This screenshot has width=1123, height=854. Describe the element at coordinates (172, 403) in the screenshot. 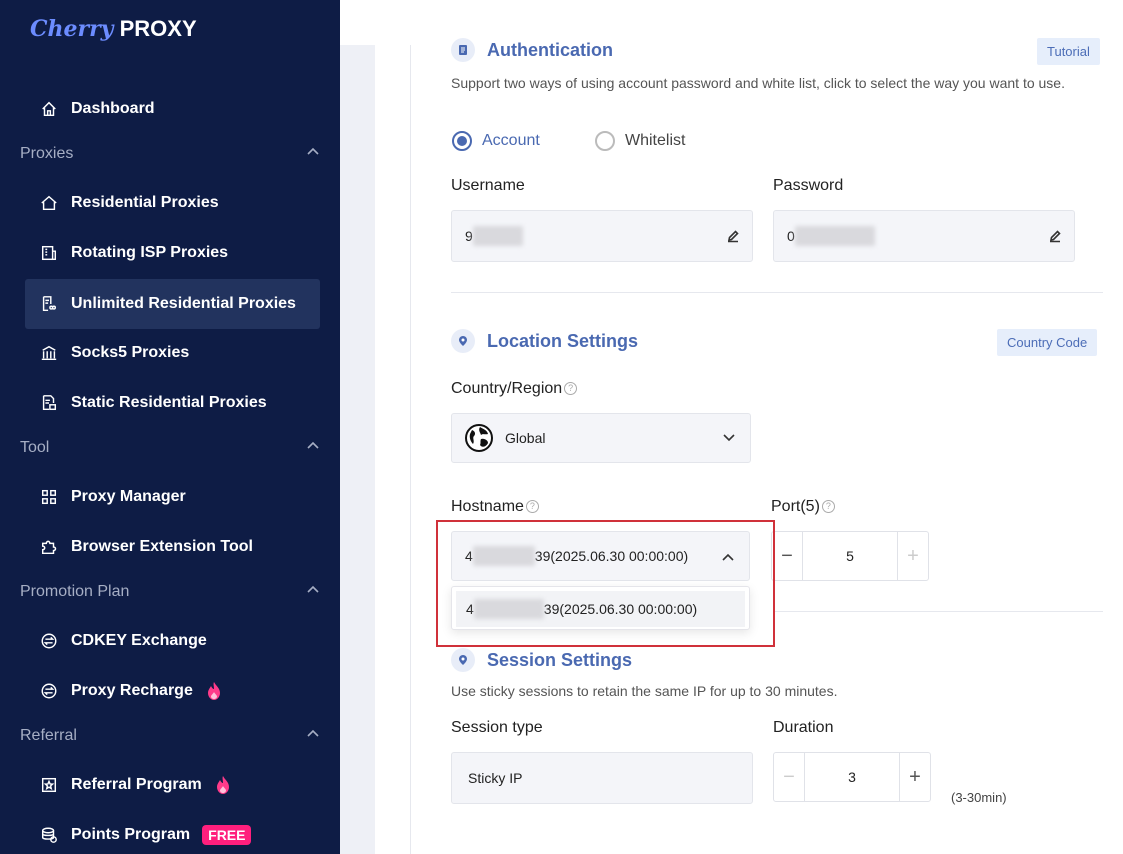

I see `sidebar-item-static-residential-proxies: Static Residential Proxies` at that location.